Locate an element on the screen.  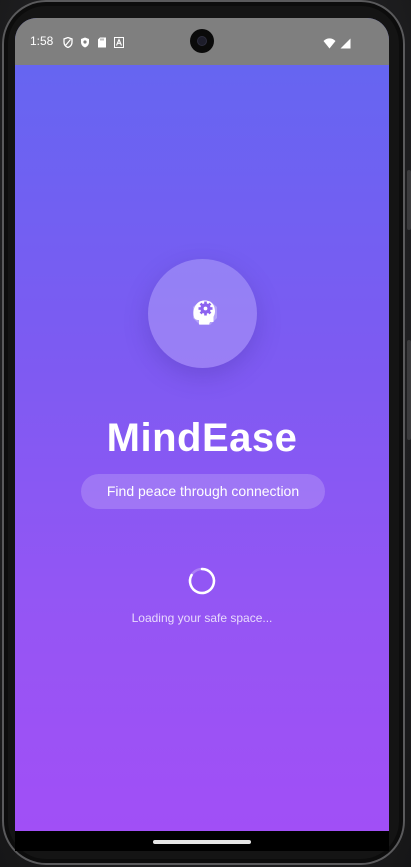
status-left-icons is located at coordinates (93, 42).